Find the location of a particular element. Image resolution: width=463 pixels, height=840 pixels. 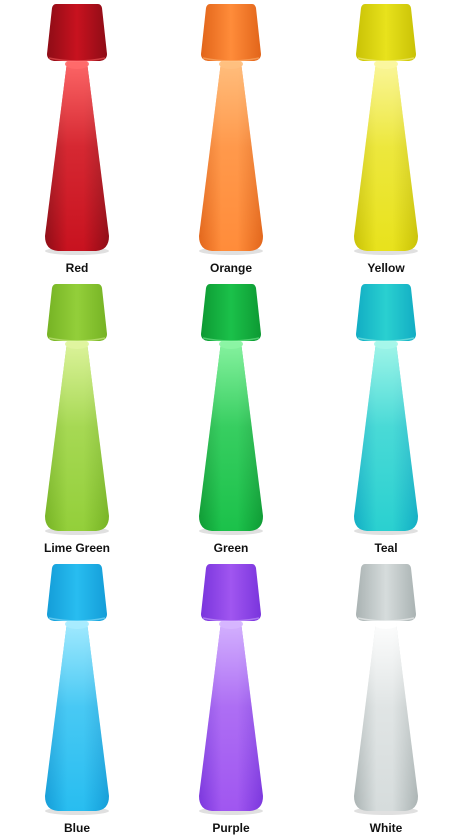

lamp-tile-green: Green is located at coordinates (231, 420).